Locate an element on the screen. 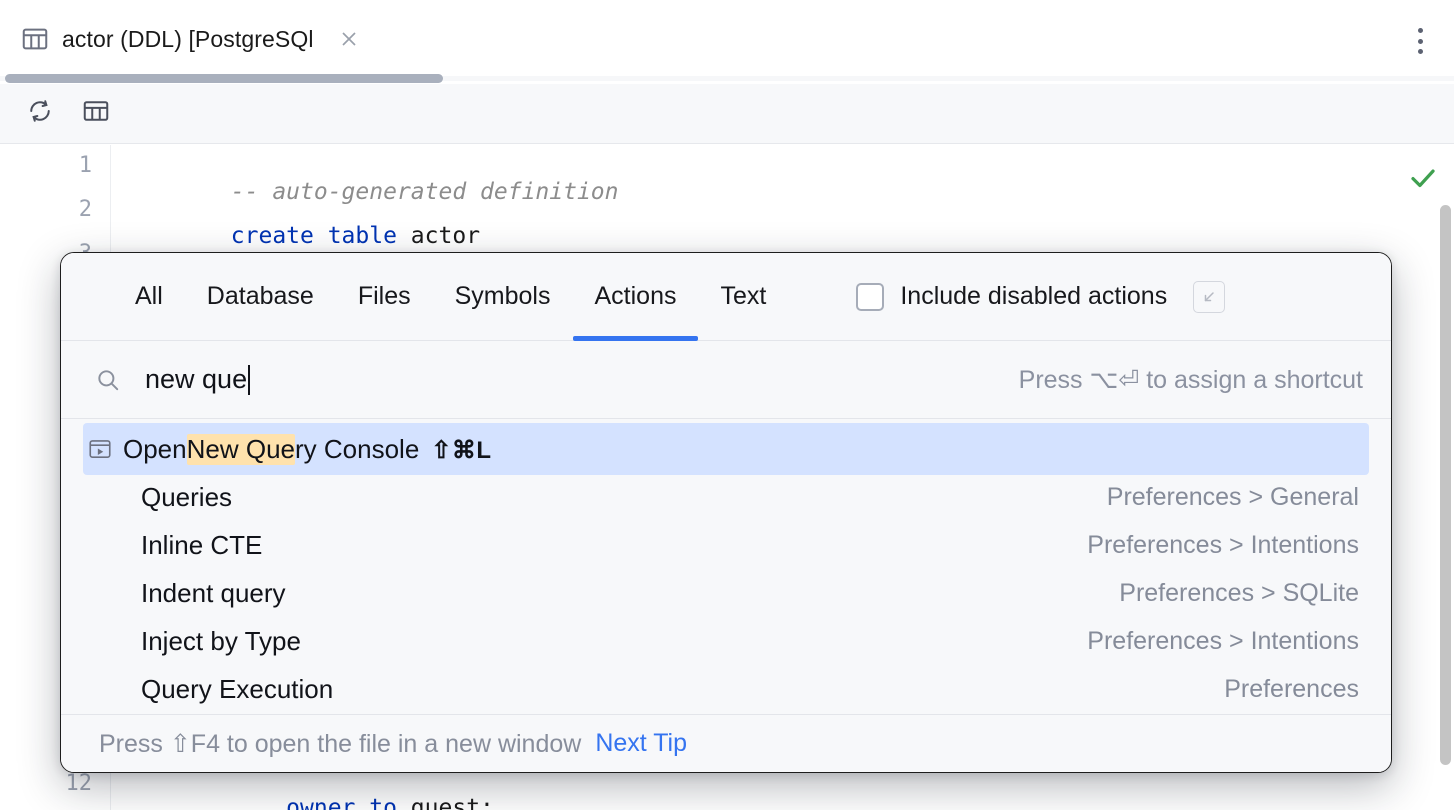 Image resolution: width=1454 pixels, height=810 pixels. refresh-icon is located at coordinates (40, 113).